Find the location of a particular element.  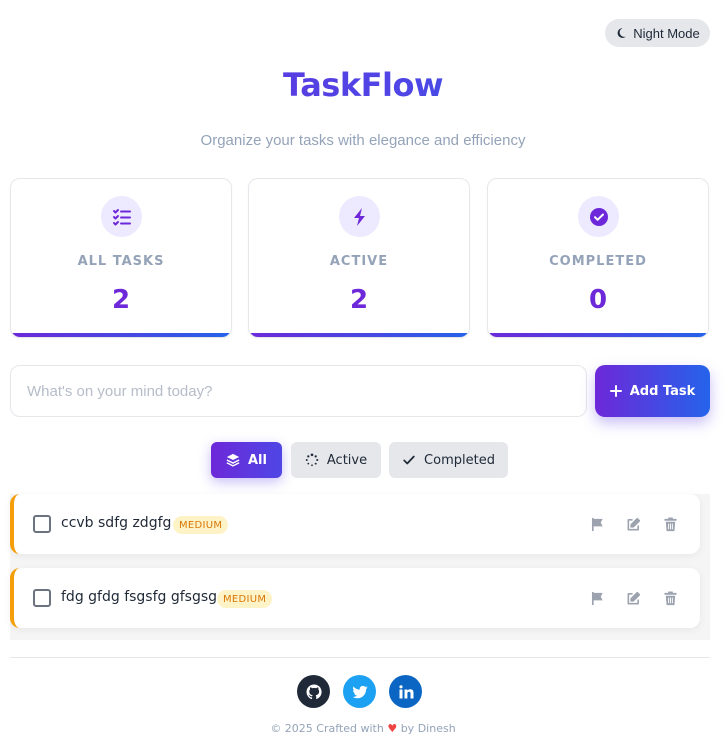

spinner-icon is located at coordinates (312, 460).